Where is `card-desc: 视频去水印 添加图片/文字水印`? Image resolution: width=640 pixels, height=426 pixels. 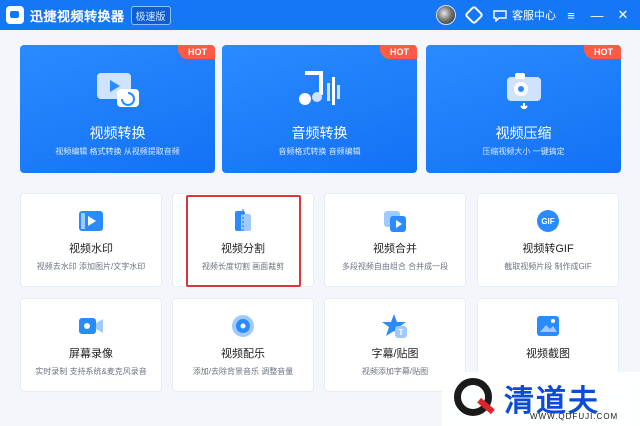
card-desc: 视频去水印 添加图片/文字水印 is located at coordinates (91, 266).